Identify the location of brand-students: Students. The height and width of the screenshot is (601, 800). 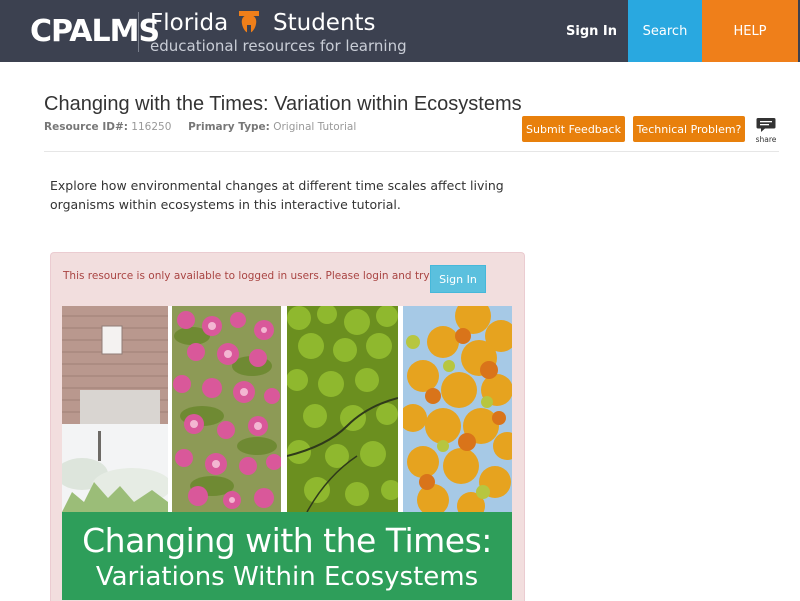
(324, 23).